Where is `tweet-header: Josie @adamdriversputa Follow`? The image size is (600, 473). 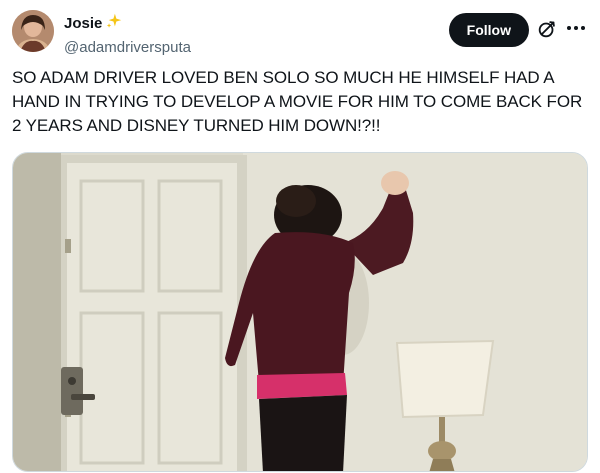 tweet-header: Josie @adamdriversputa Follow is located at coordinates (300, 34).